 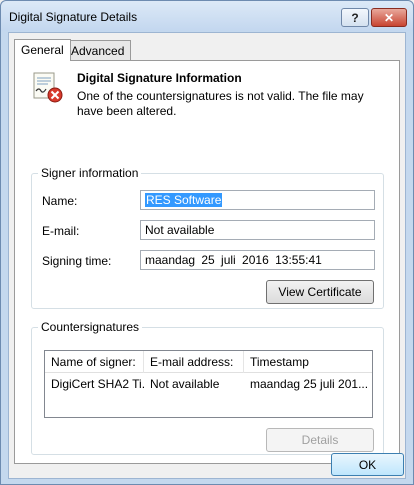 I want to click on tab-advanced: Advanced, so click(x=98, y=50).